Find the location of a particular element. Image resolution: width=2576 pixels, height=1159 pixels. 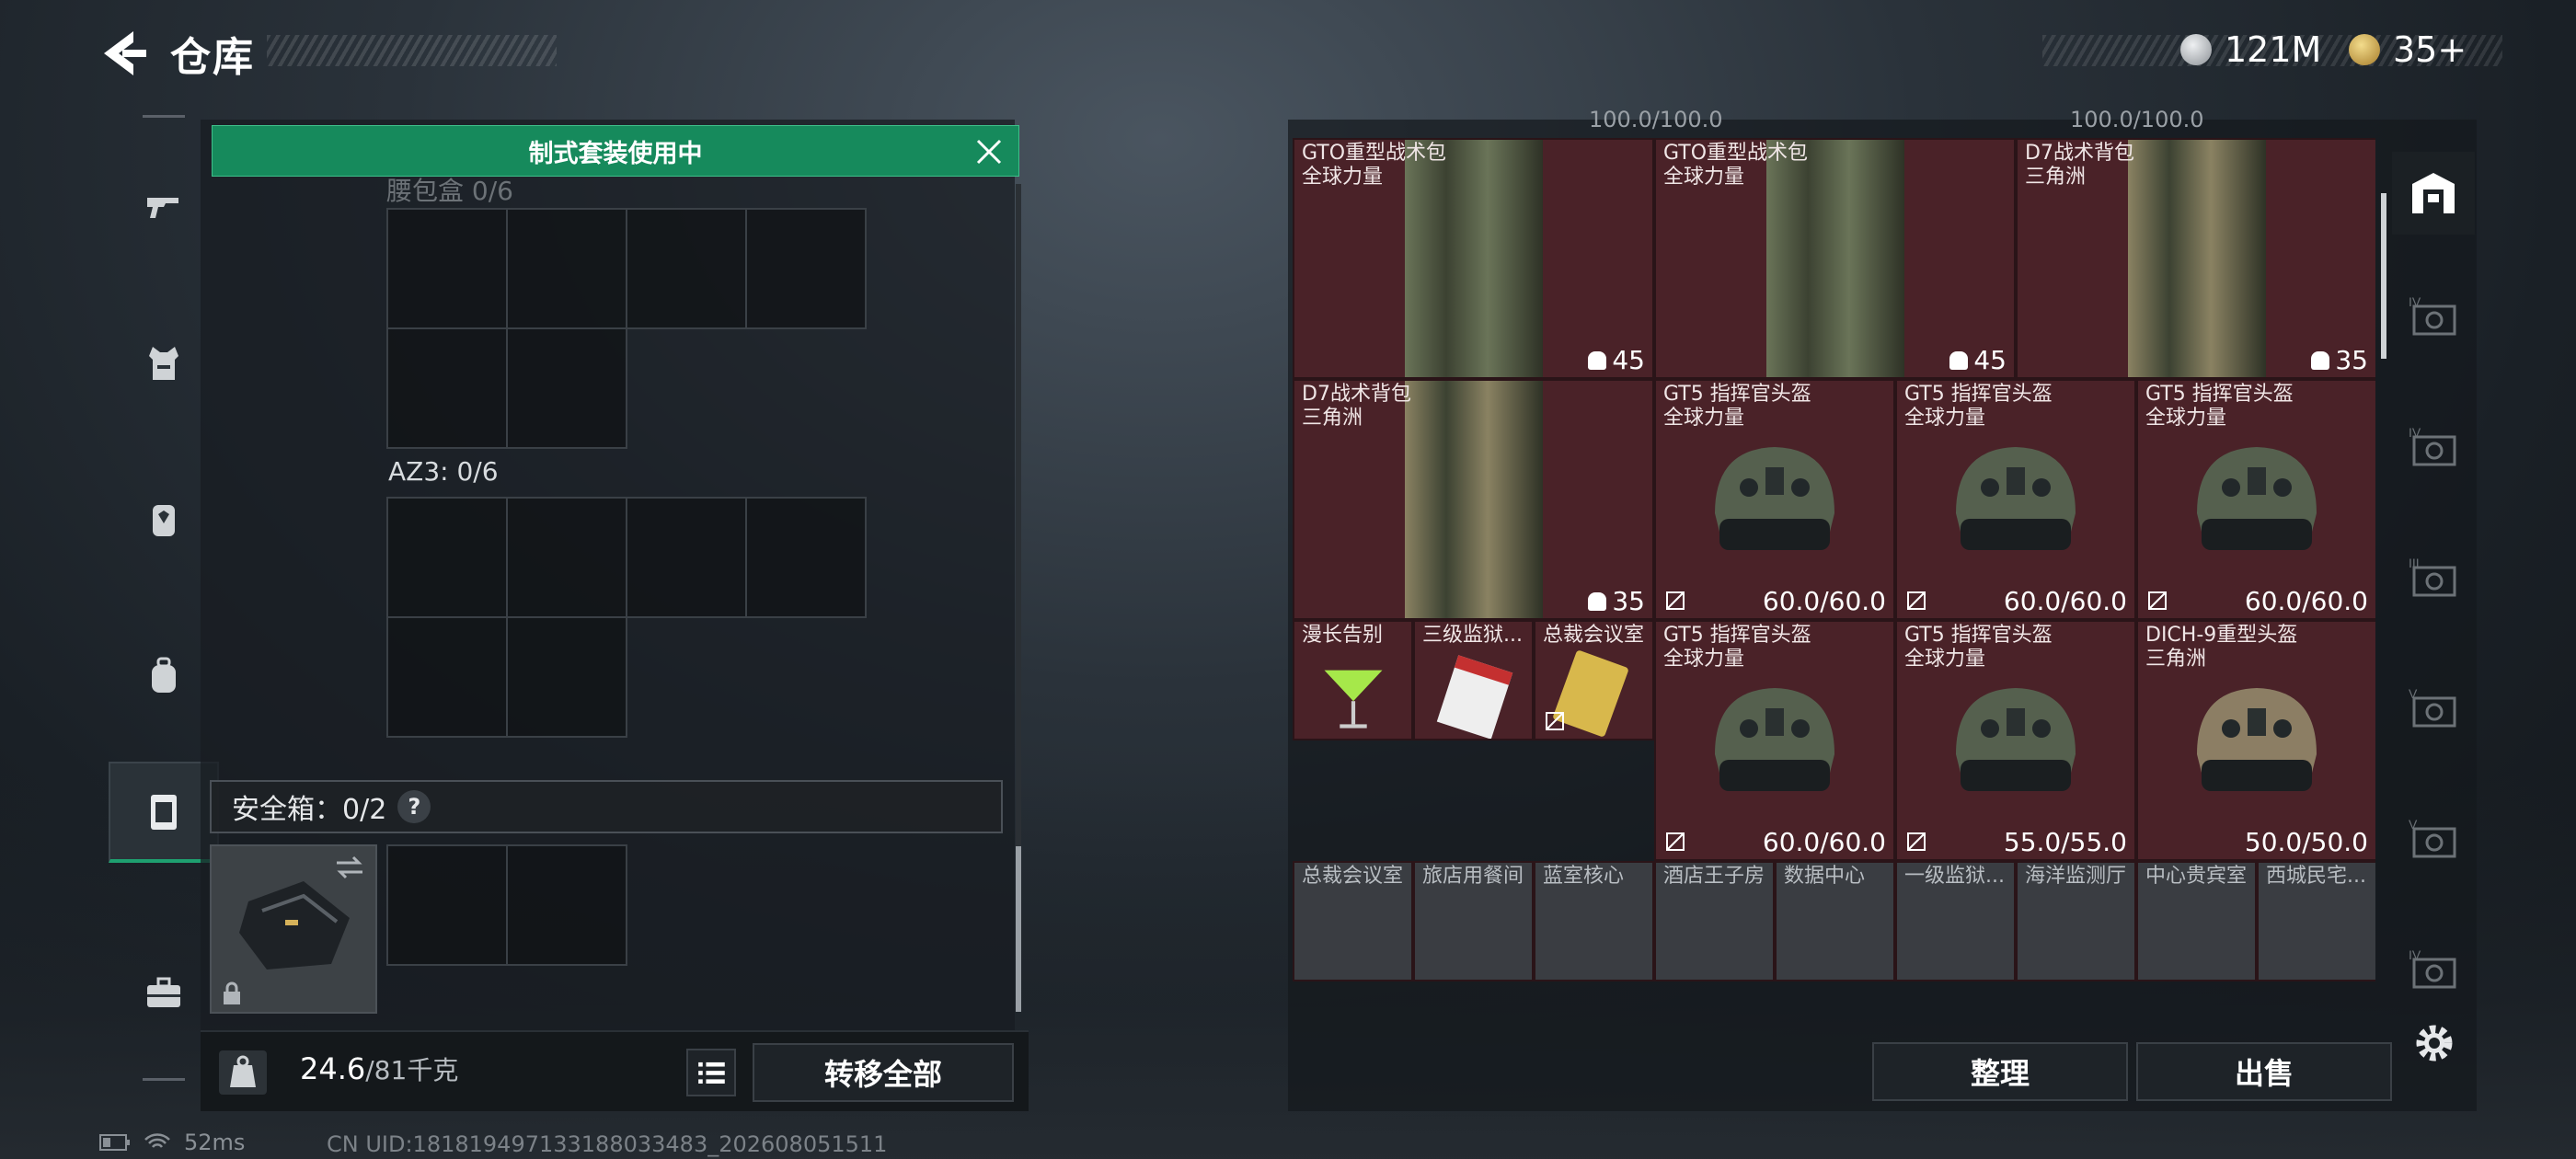

loadout-scrollbar is located at coordinates (1018, 598).